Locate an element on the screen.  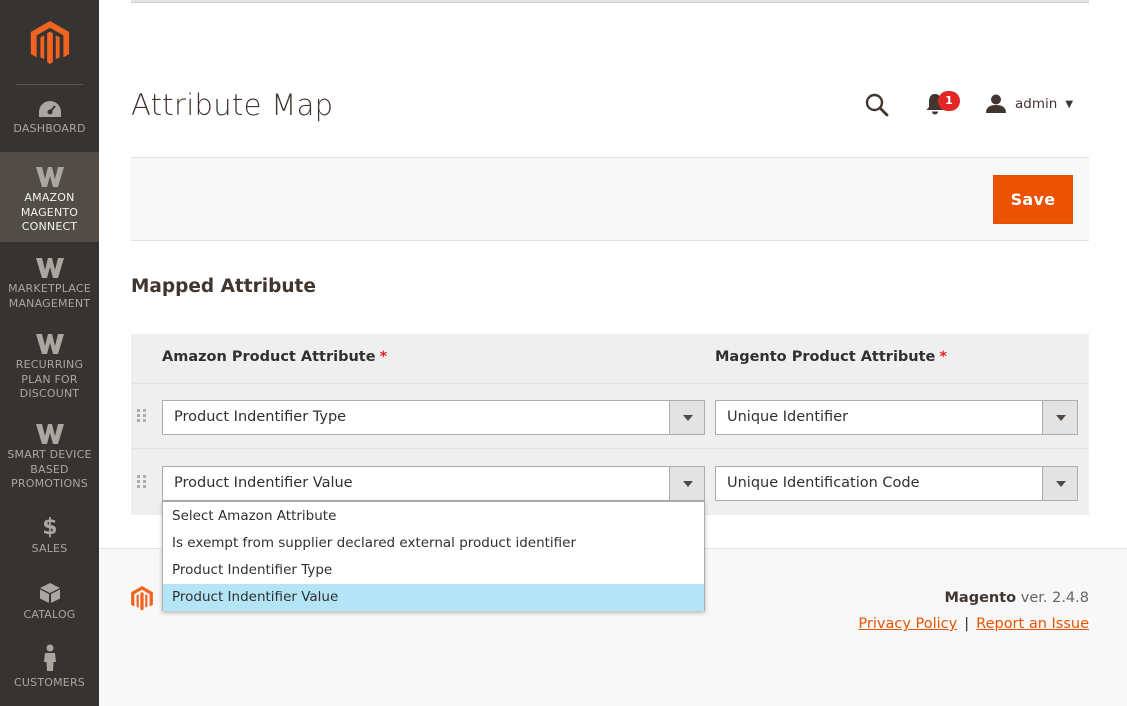
dropdown-option-selected: Product Indentifier Value is located at coordinates (433, 597).